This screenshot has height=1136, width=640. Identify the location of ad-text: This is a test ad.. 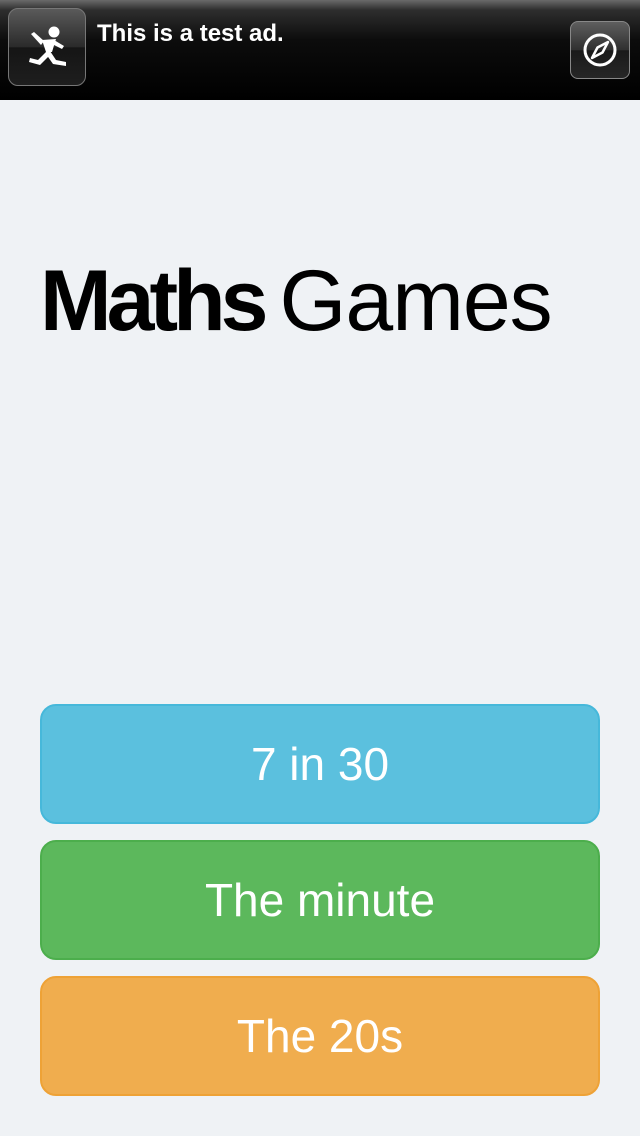
(190, 33).